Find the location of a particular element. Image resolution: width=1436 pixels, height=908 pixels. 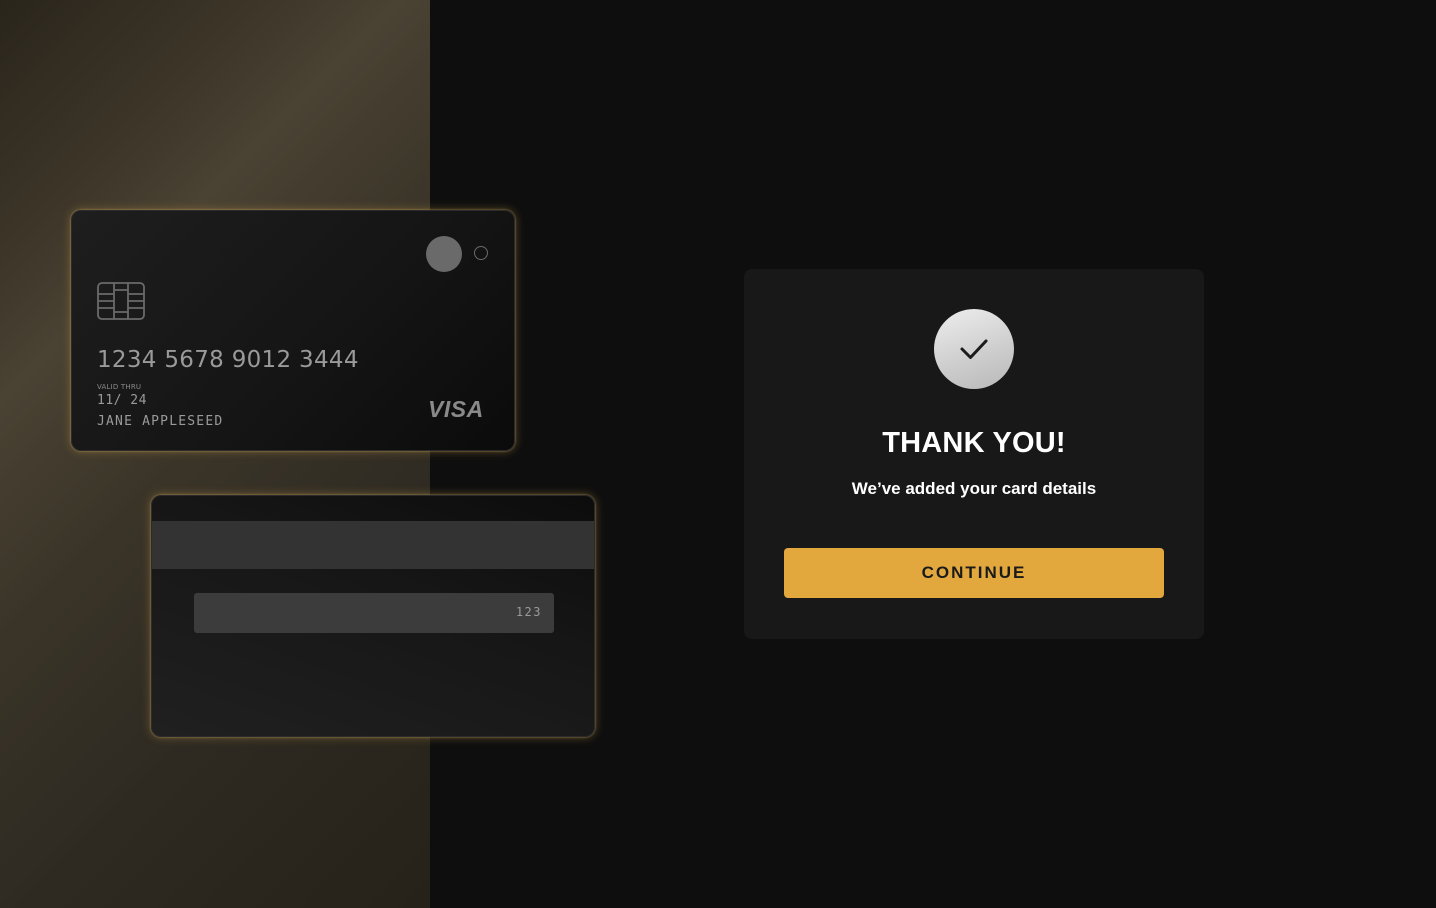

card-holder-name: JANE APPLESEED is located at coordinates (160, 421).